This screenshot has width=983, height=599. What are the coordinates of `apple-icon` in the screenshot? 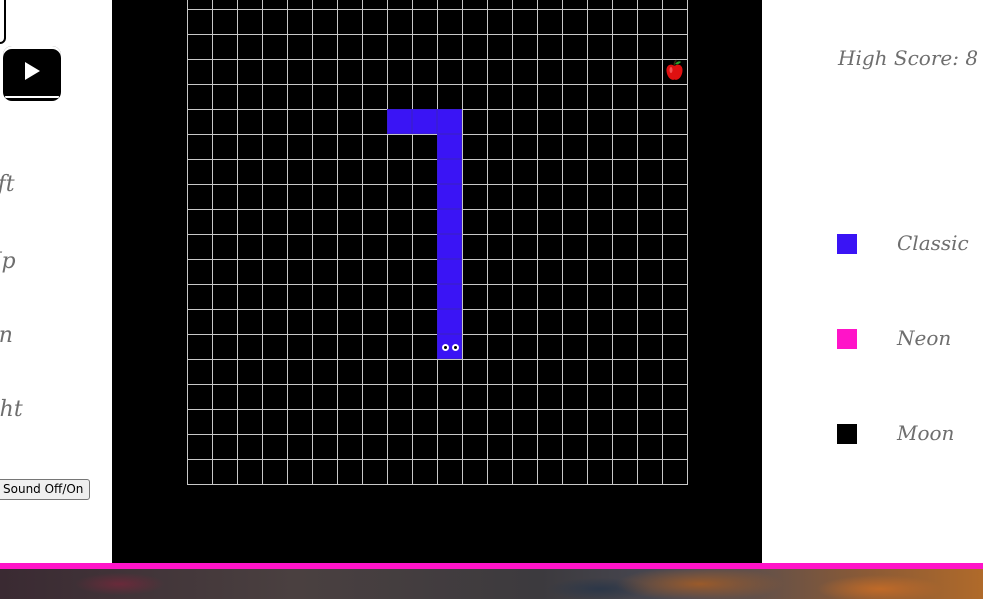 It's located at (674, 71).